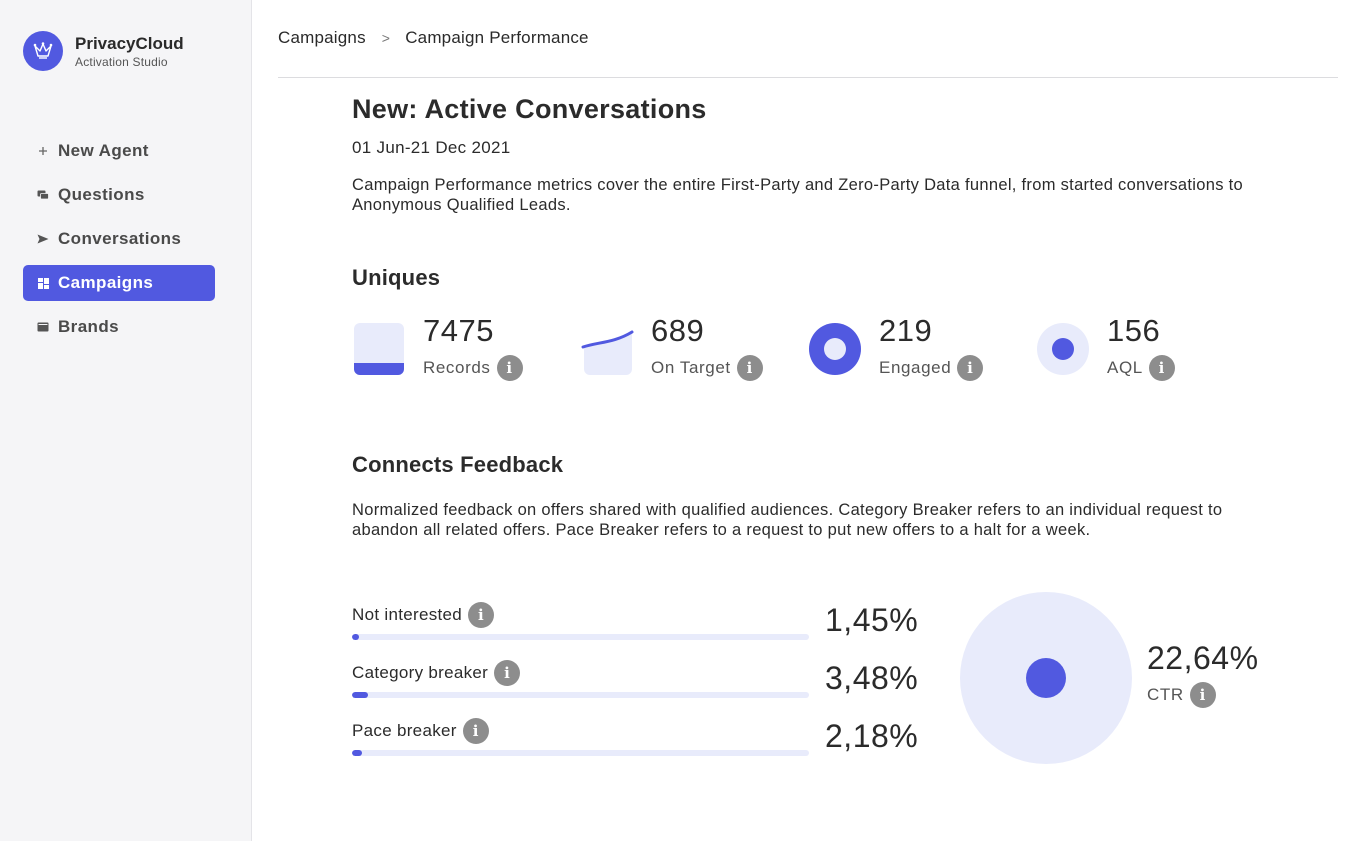  What do you see at coordinates (103, 150) in the screenshot?
I see `sidebar-item-label: New Agent` at bounding box center [103, 150].